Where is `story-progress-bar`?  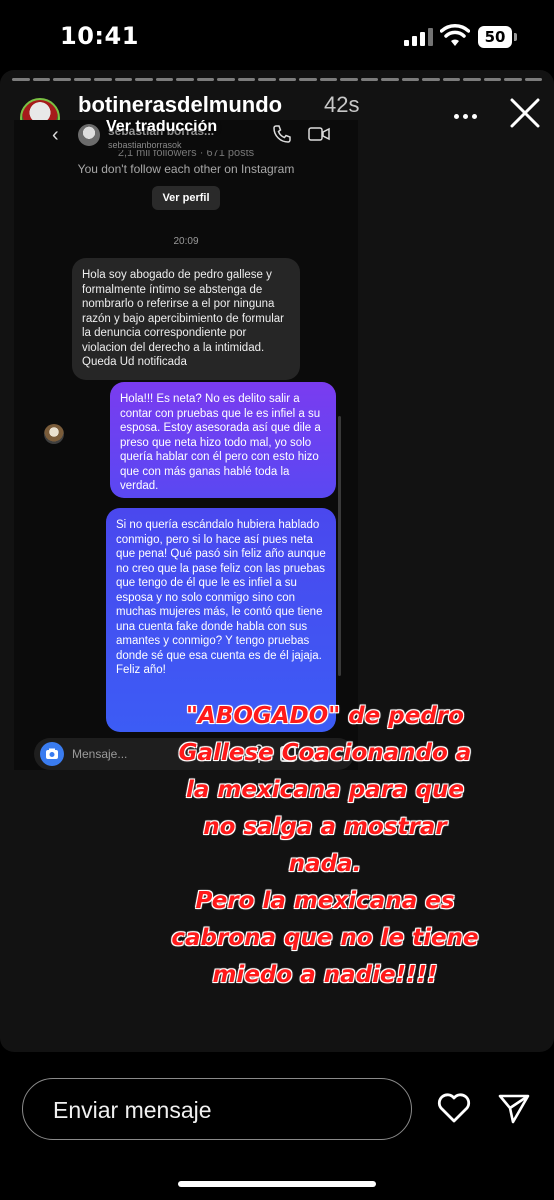 story-progress-bar is located at coordinates (277, 79).